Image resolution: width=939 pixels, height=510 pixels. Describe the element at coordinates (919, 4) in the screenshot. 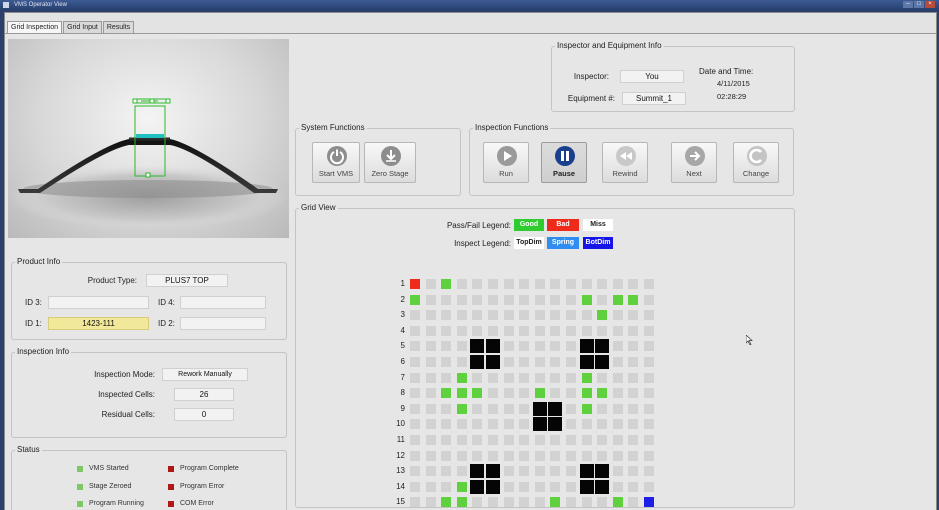

I see `maximize-button: □` at that location.